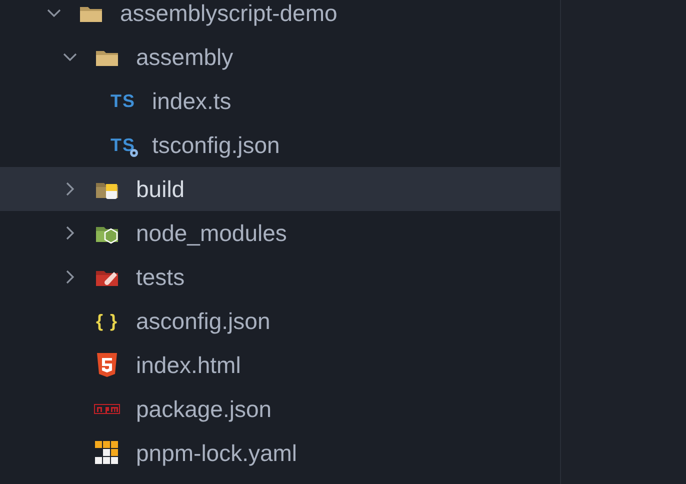 The width and height of the screenshot is (686, 484). I want to click on file-row: { } asconfig.json, so click(280, 321).